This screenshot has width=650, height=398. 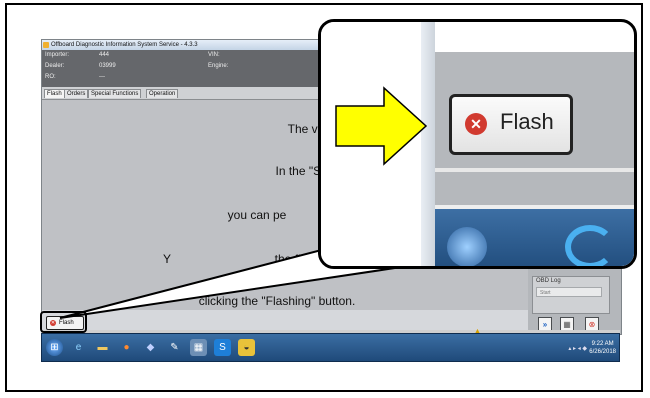 I want to click on zoom-flash-label: Flash, so click(x=527, y=121).